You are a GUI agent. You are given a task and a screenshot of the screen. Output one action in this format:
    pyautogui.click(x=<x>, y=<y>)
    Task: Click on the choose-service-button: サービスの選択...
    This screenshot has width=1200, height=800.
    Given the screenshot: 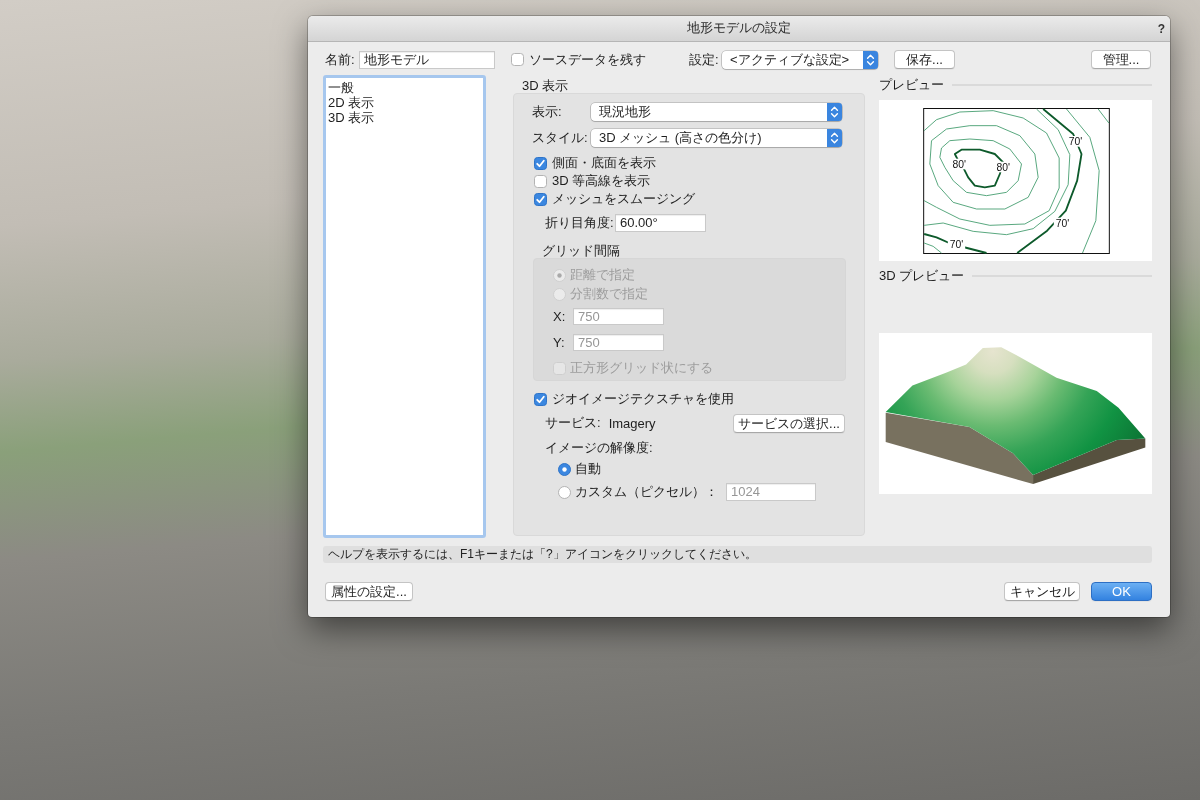 What is the action you would take?
    pyautogui.click(x=789, y=423)
    